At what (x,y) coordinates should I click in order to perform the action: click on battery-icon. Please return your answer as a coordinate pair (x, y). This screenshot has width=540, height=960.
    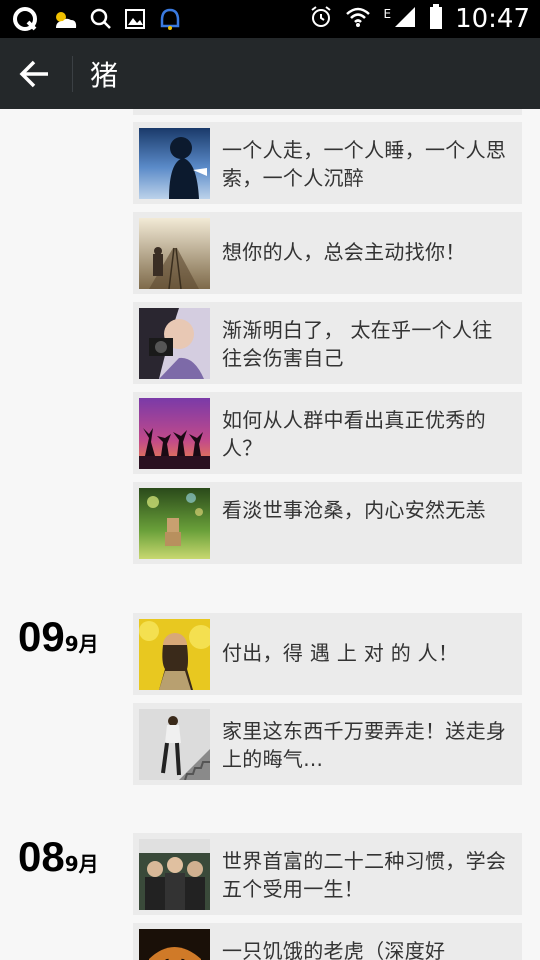
    Looking at the image, I should click on (436, 19).